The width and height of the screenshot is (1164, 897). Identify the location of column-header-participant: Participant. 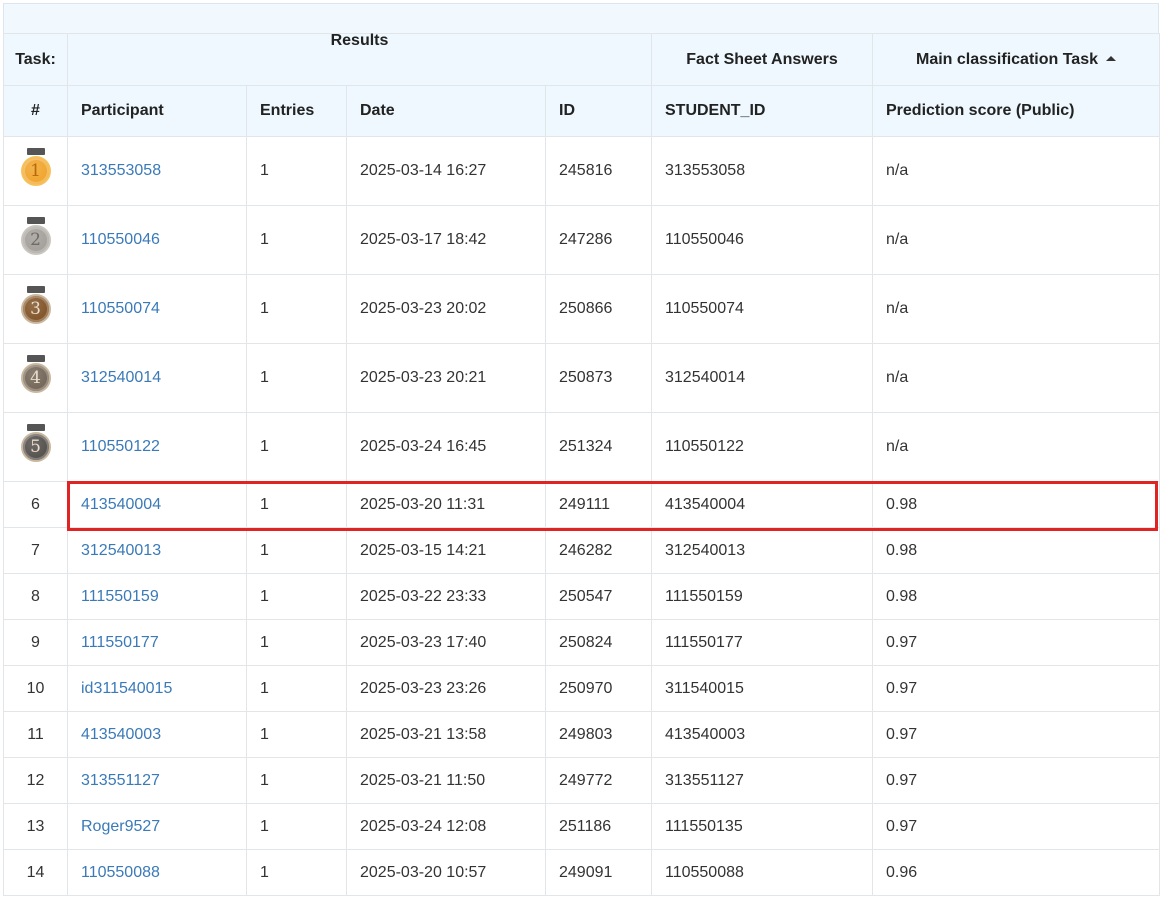
(157, 111).